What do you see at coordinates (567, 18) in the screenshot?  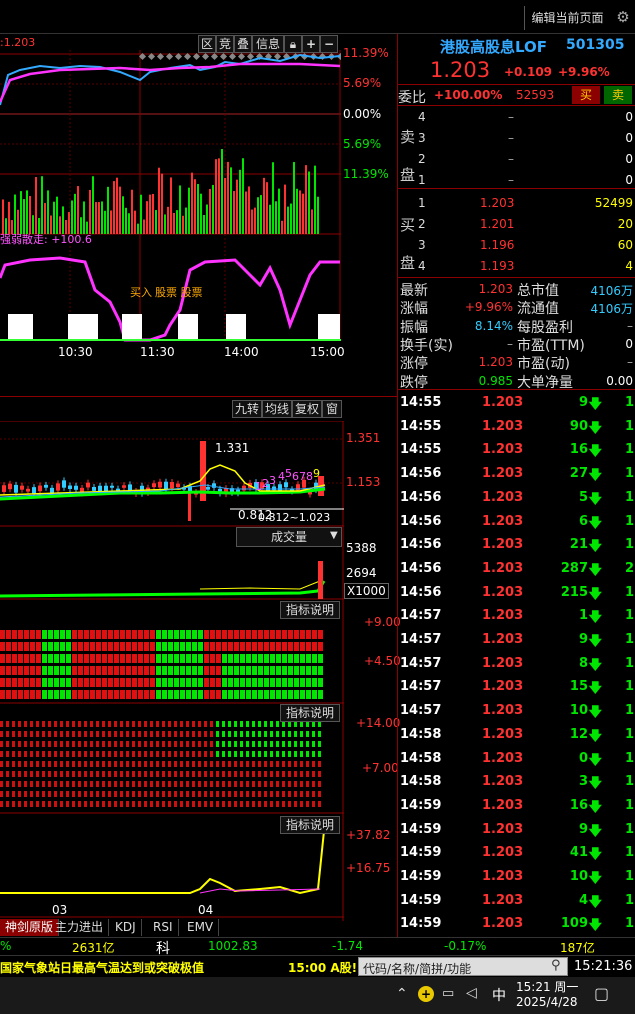 I see `edit-page-button: 编辑当前页面` at bounding box center [567, 18].